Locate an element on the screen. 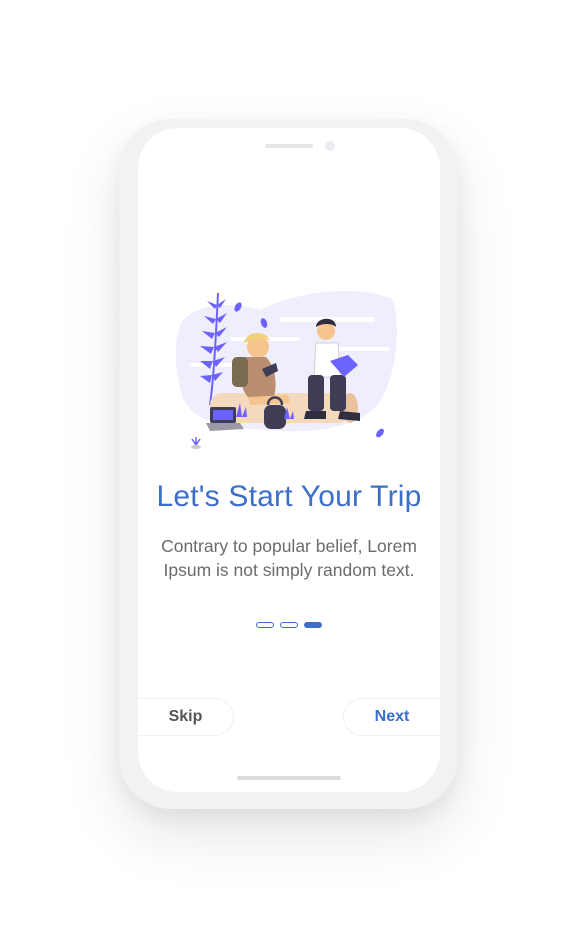  onboarding-subtitle-line2: Ipsum is not simply random text. is located at coordinates (289, 570).